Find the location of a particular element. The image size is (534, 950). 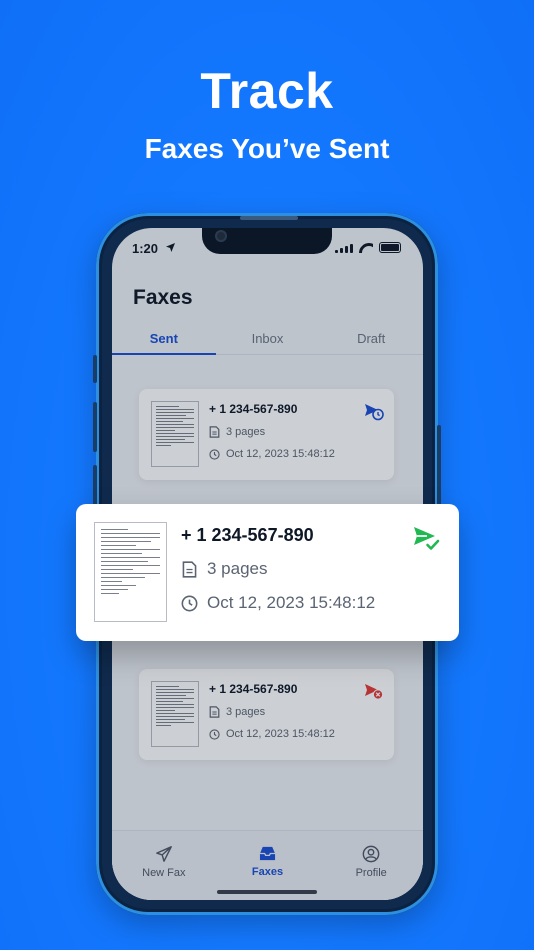

status-time: 1:20 is located at coordinates (145, 248).